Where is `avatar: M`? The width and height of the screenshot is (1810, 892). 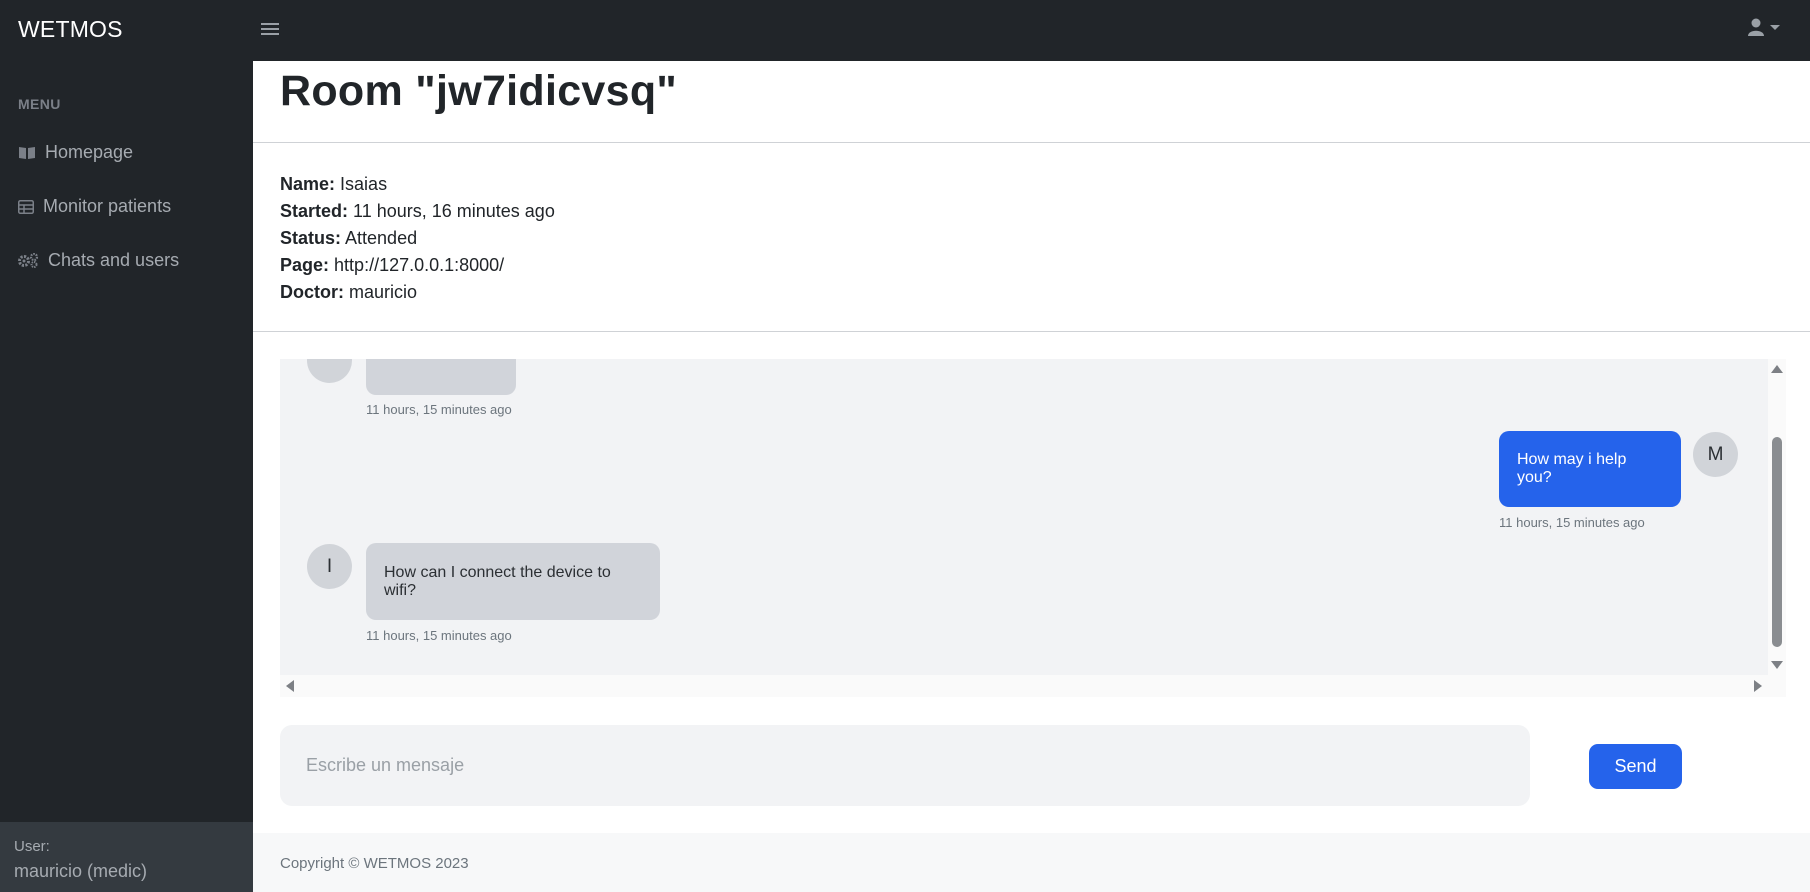 avatar: M is located at coordinates (1715, 454).